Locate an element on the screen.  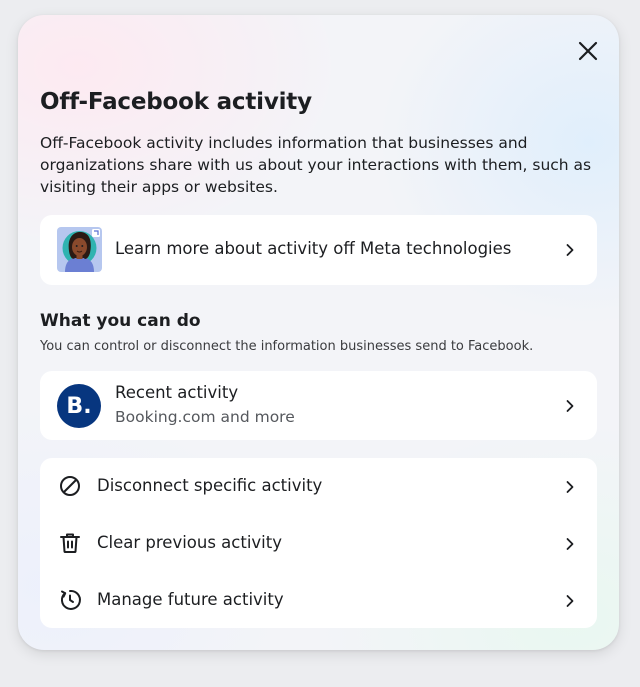
action-label: Manage future activity is located at coordinates (190, 599).